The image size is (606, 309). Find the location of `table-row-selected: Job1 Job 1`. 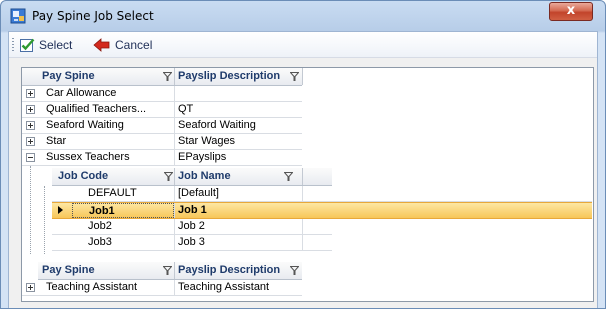

table-row-selected: Job1 Job 1 is located at coordinates (322, 210).